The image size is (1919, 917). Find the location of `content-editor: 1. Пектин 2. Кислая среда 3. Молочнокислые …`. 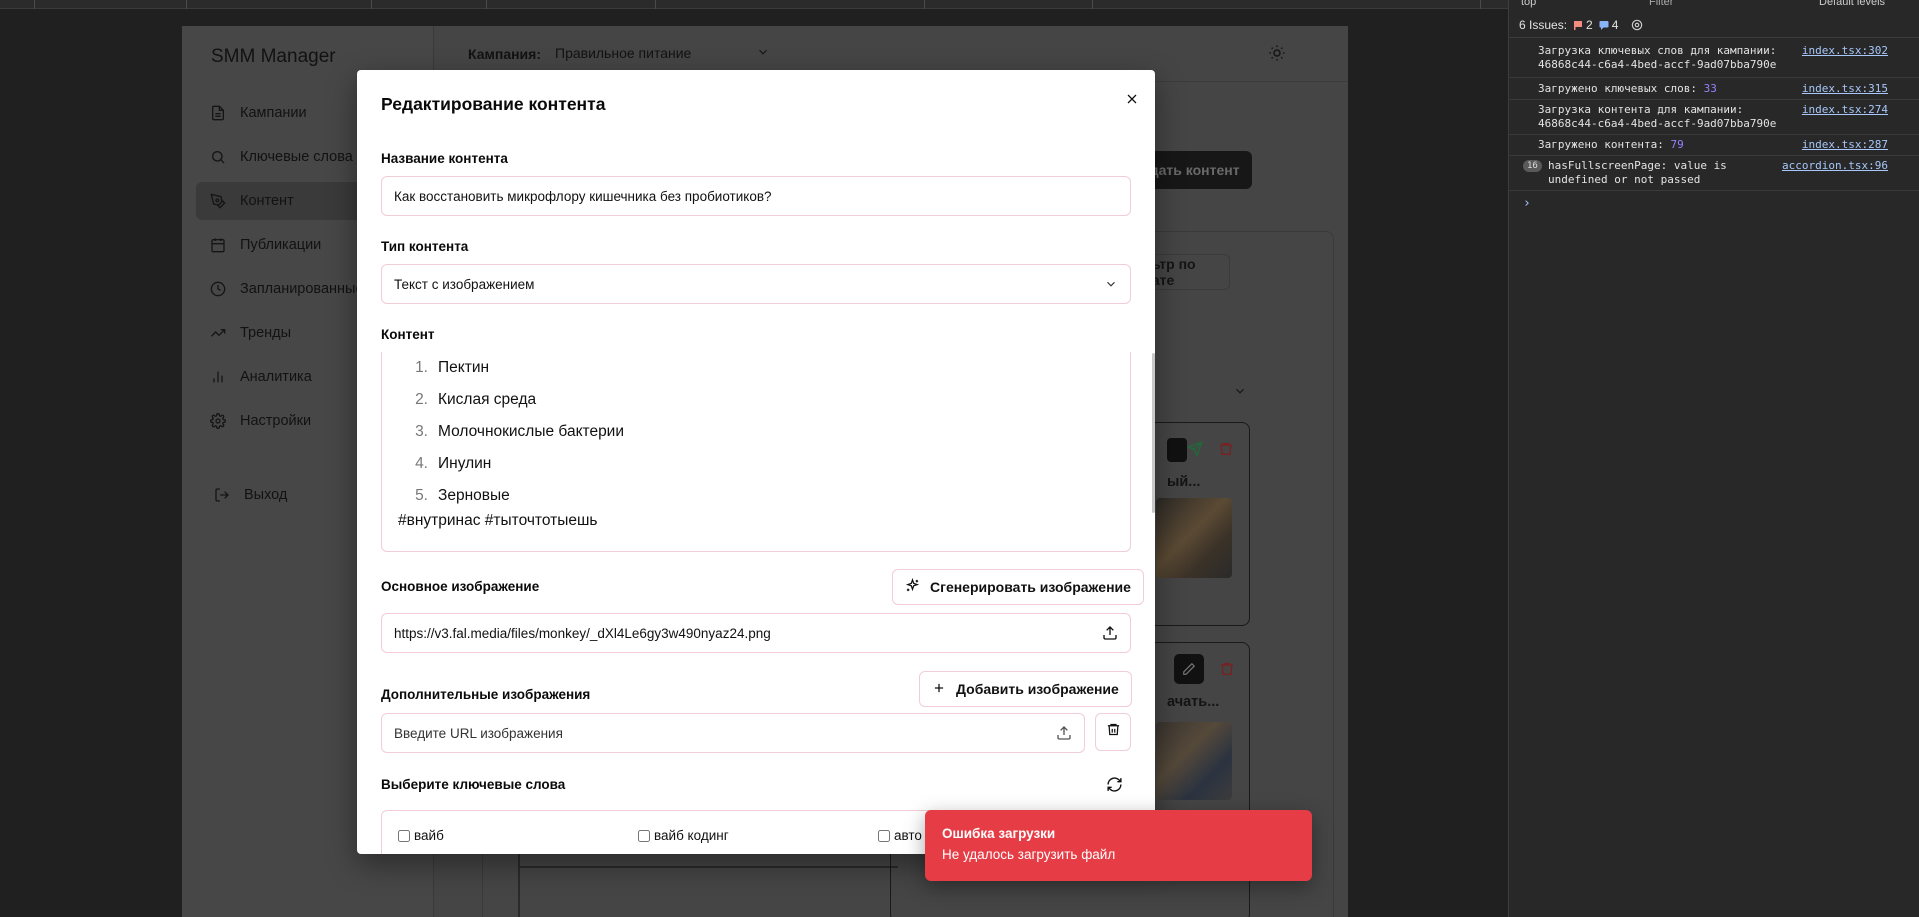

content-editor: 1. Пектин 2. Кислая среда 3. Молочнокислые … is located at coordinates (756, 452).